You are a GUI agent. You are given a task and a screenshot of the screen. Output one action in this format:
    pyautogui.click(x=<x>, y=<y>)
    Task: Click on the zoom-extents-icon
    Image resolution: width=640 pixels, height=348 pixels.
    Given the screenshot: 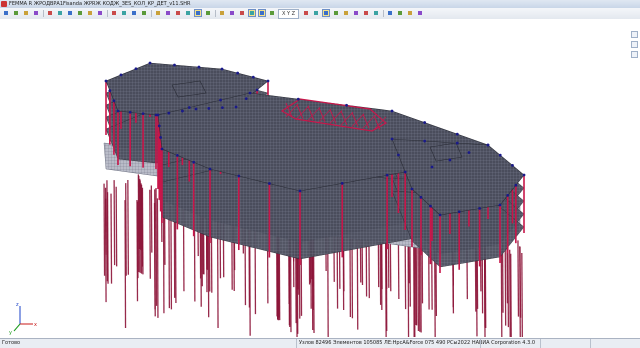 What is the action you would take?
    pyautogui.click(x=80, y=13)
    